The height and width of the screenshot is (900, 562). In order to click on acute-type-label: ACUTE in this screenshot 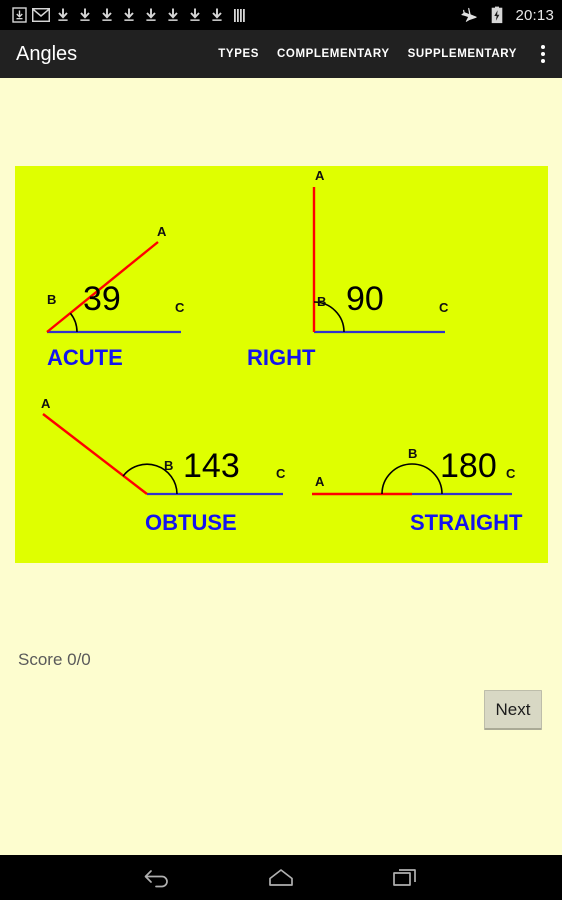, I will do `click(85, 357)`.